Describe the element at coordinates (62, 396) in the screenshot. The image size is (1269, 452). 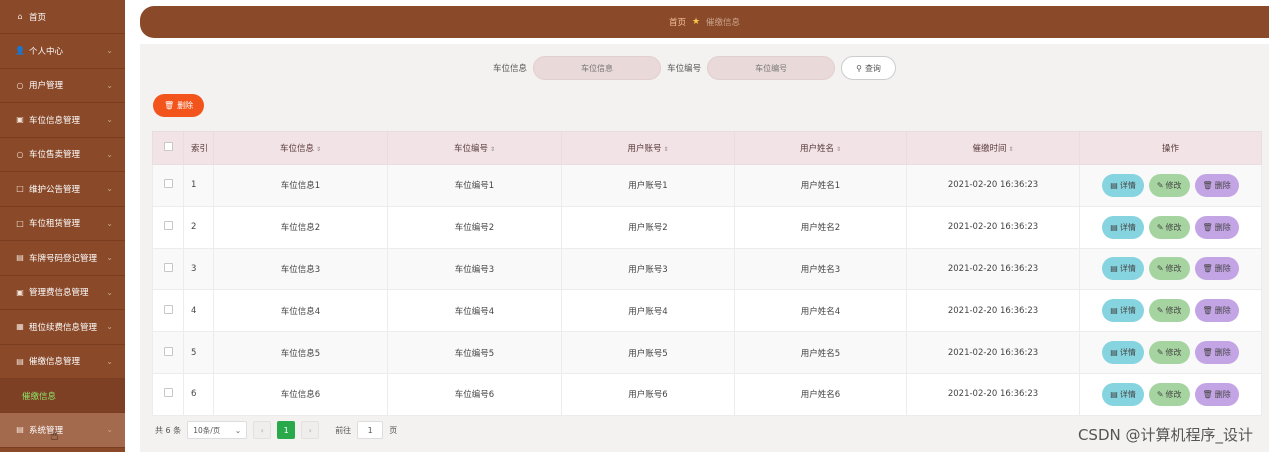
I see `sidebar-subitem-reminder-info: 催缴信息` at that location.